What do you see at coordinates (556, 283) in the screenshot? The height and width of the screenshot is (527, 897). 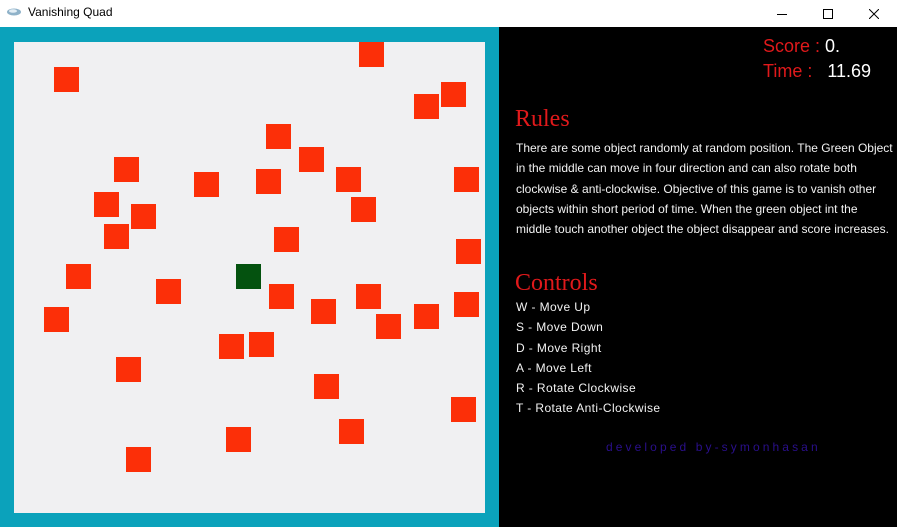 I see `controls-heading: Controls` at bounding box center [556, 283].